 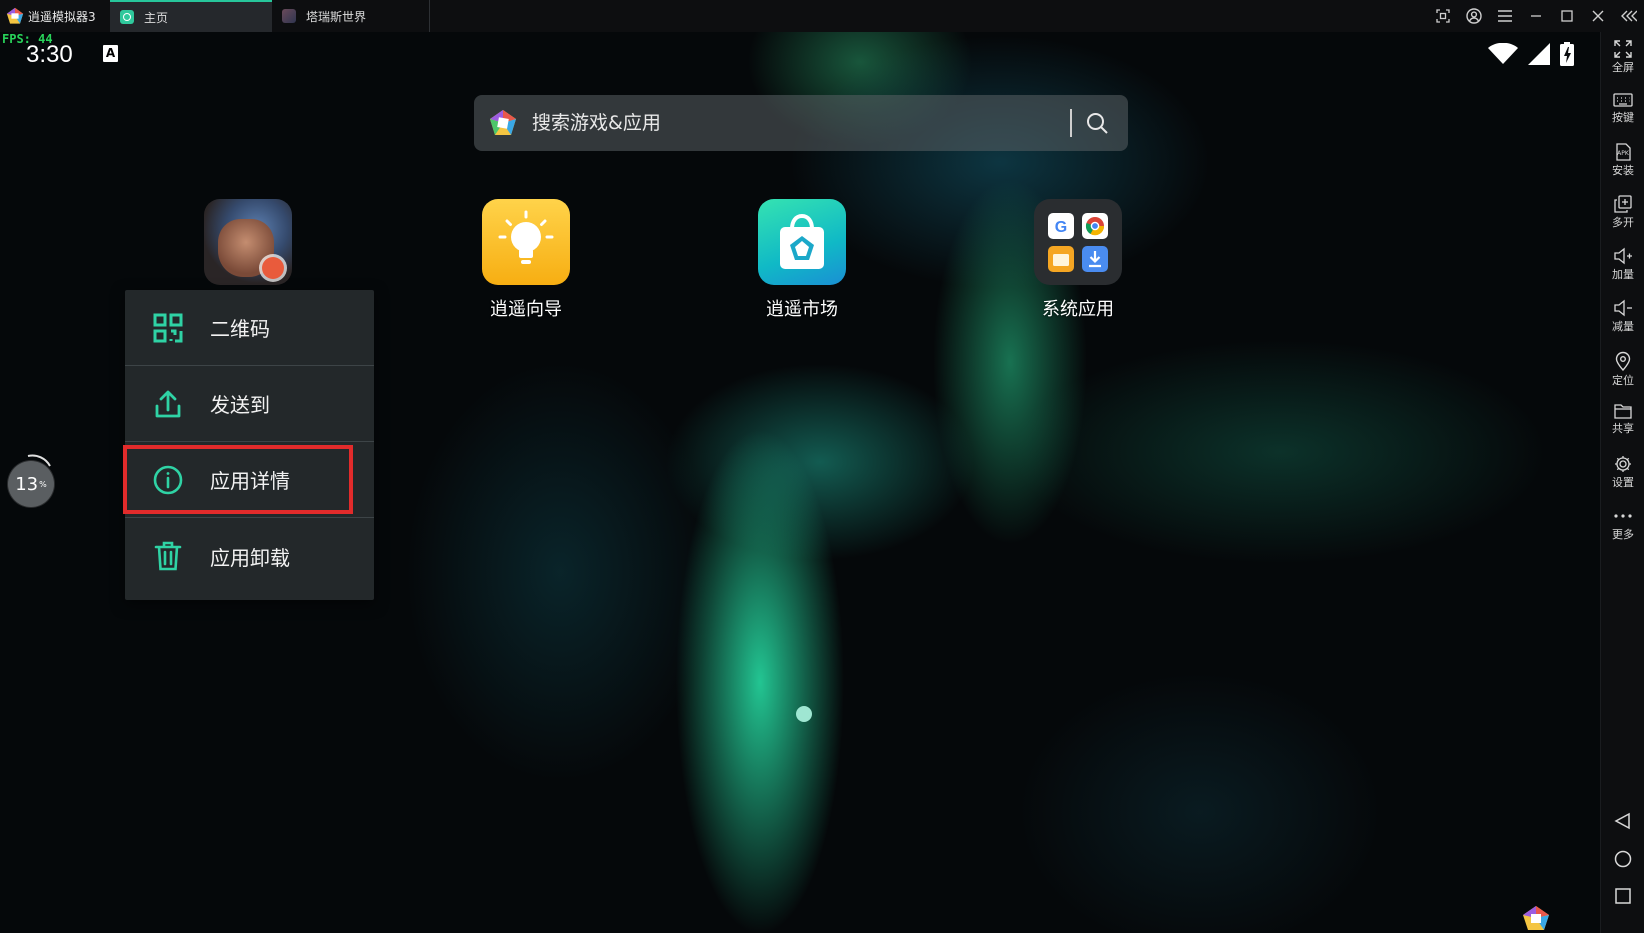 I want to click on minimize-icon, so click(x=1535, y=16).